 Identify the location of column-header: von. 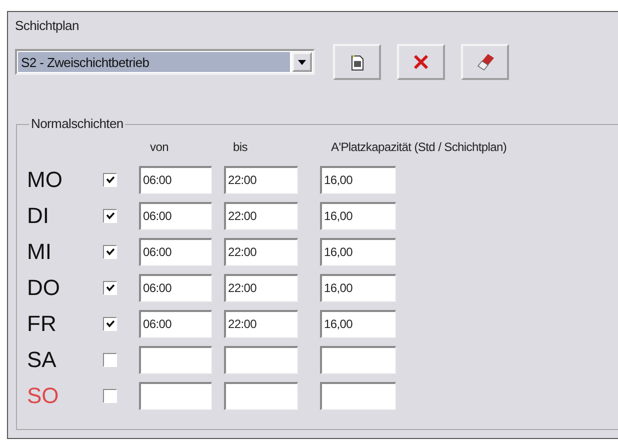
(160, 147).